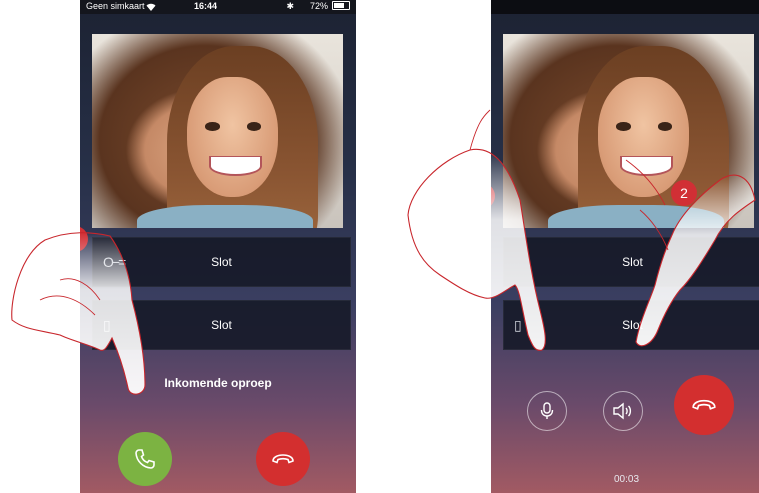  I want to click on speaker-button, so click(623, 411).